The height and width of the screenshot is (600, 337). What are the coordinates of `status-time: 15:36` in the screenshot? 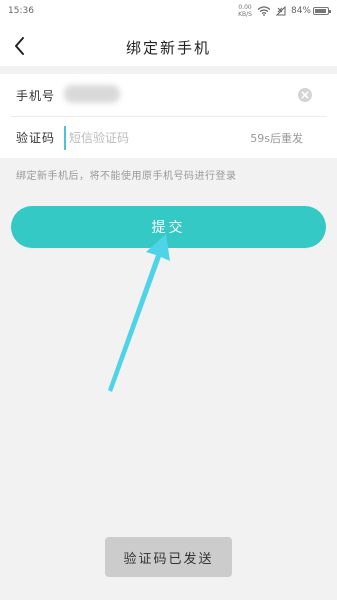 It's located at (21, 11).